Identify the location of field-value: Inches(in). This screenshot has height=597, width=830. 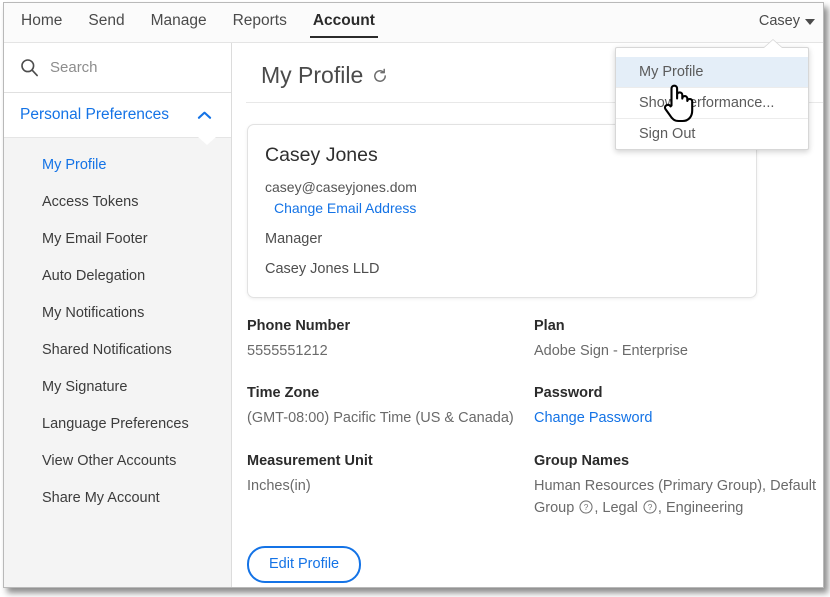
(279, 485).